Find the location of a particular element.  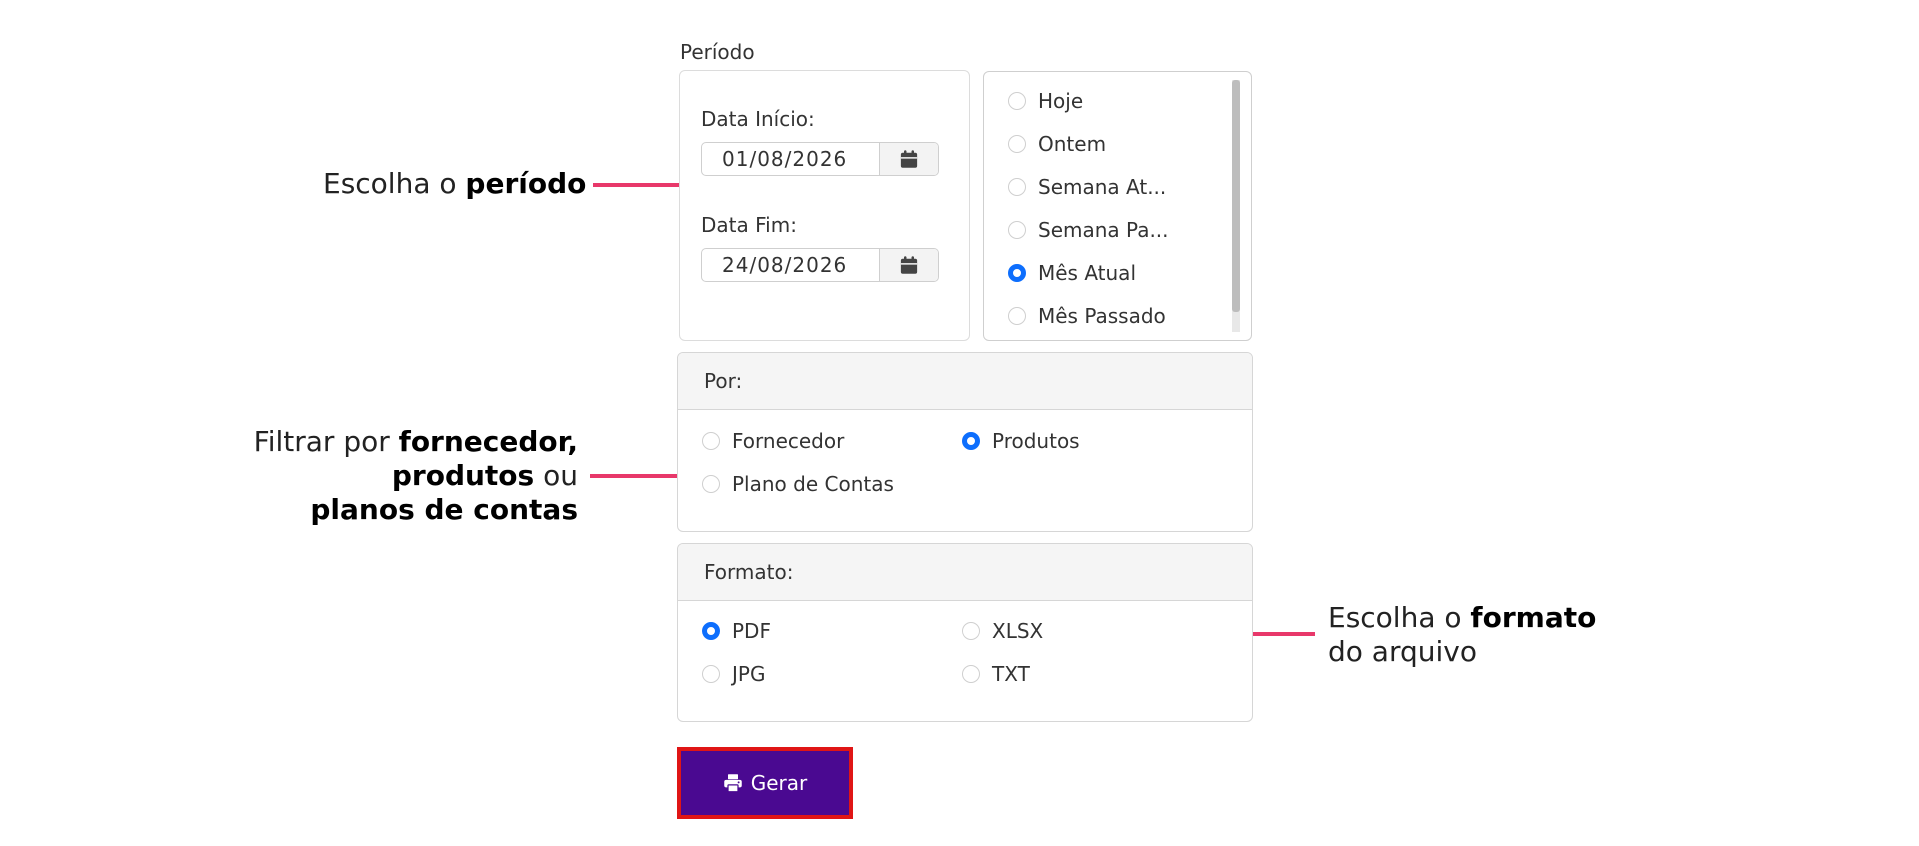

start-date-label: Data Início: is located at coordinates (758, 119).